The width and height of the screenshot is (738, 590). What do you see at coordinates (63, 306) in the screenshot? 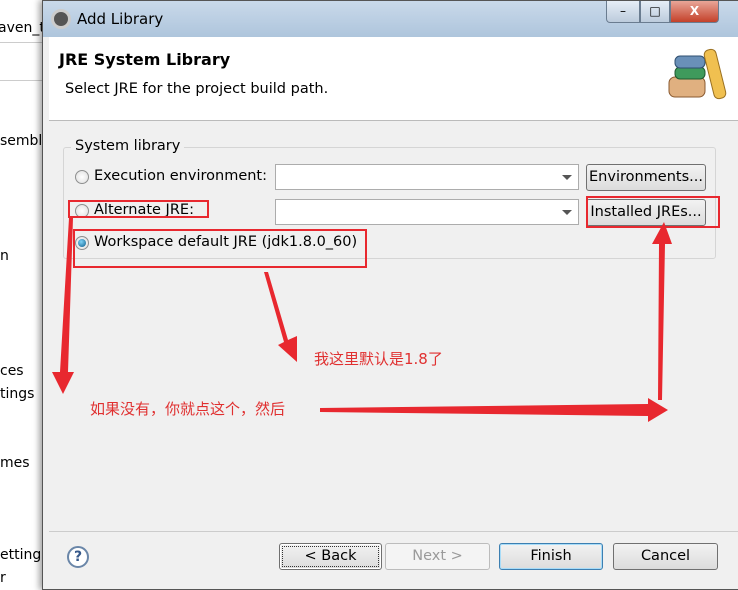
I see `arrow-down-left` at bounding box center [63, 306].